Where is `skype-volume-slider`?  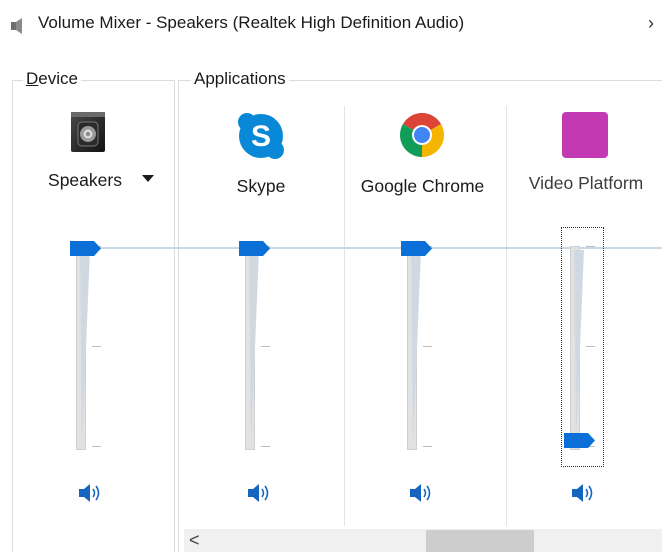 skype-volume-slider is located at coordinates (259, 346).